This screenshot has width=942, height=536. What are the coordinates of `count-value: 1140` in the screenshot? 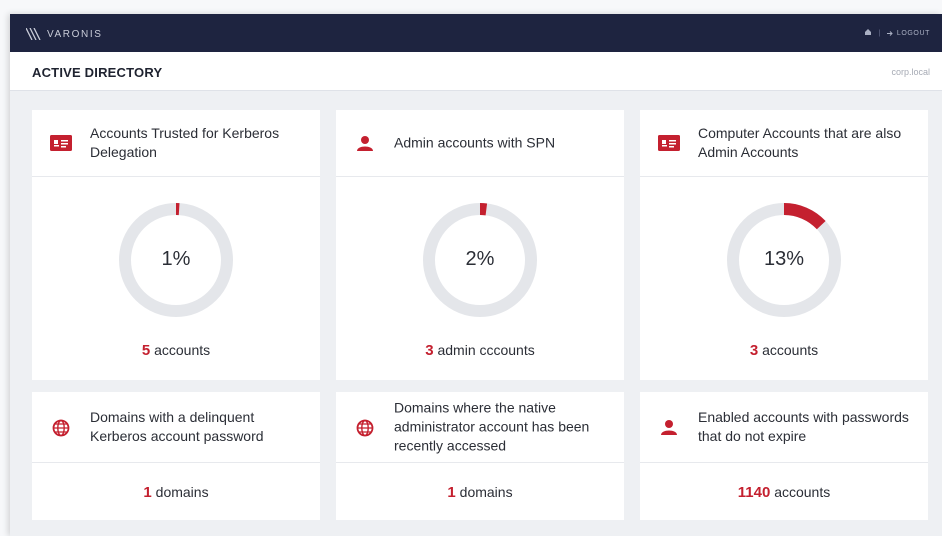 It's located at (754, 492).